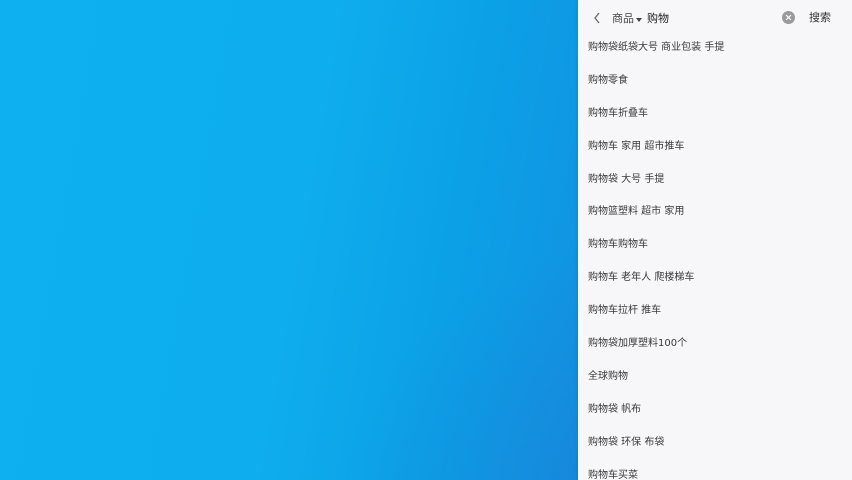  Describe the element at coordinates (715, 81) in the screenshot. I see `suggestion-item: 购物零食` at that location.